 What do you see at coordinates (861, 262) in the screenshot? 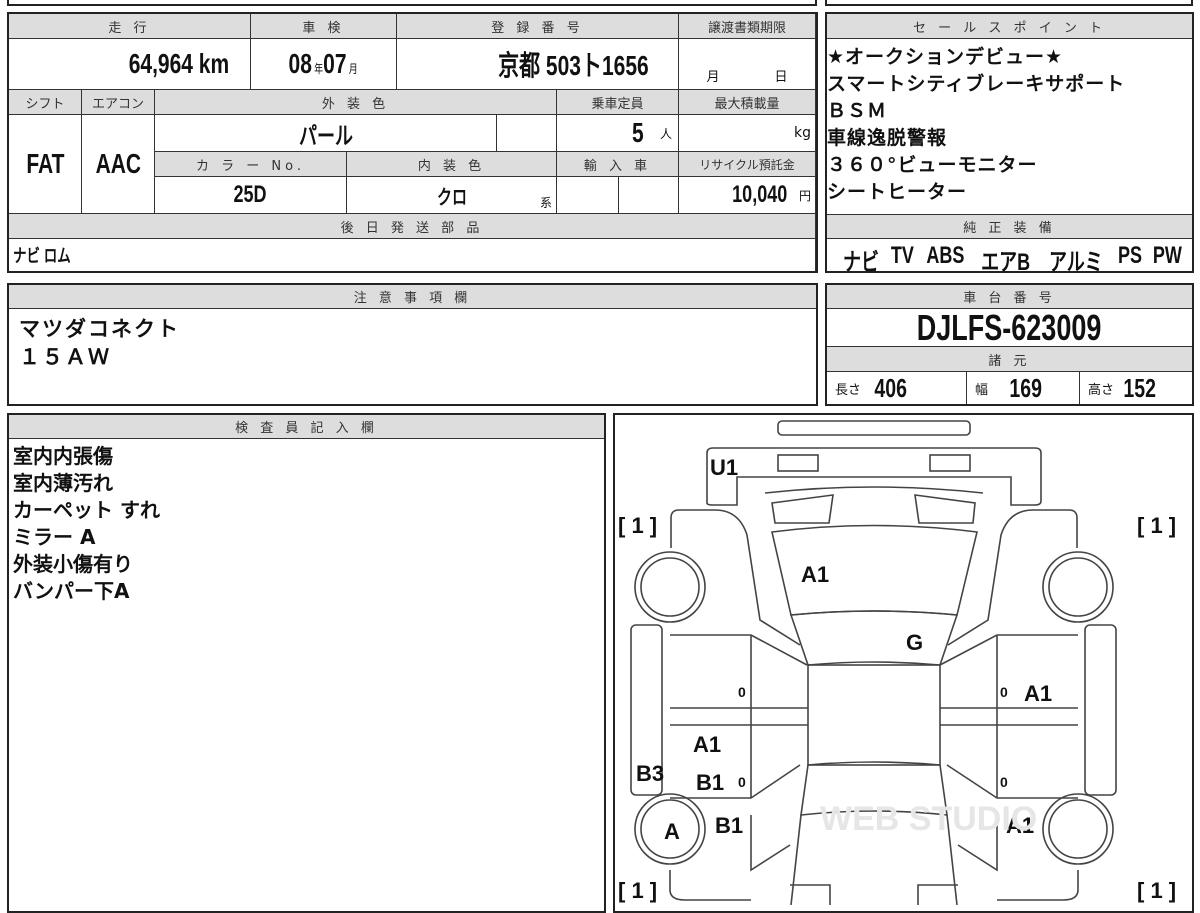
I see `equipment-item: ナビ` at bounding box center [861, 262].